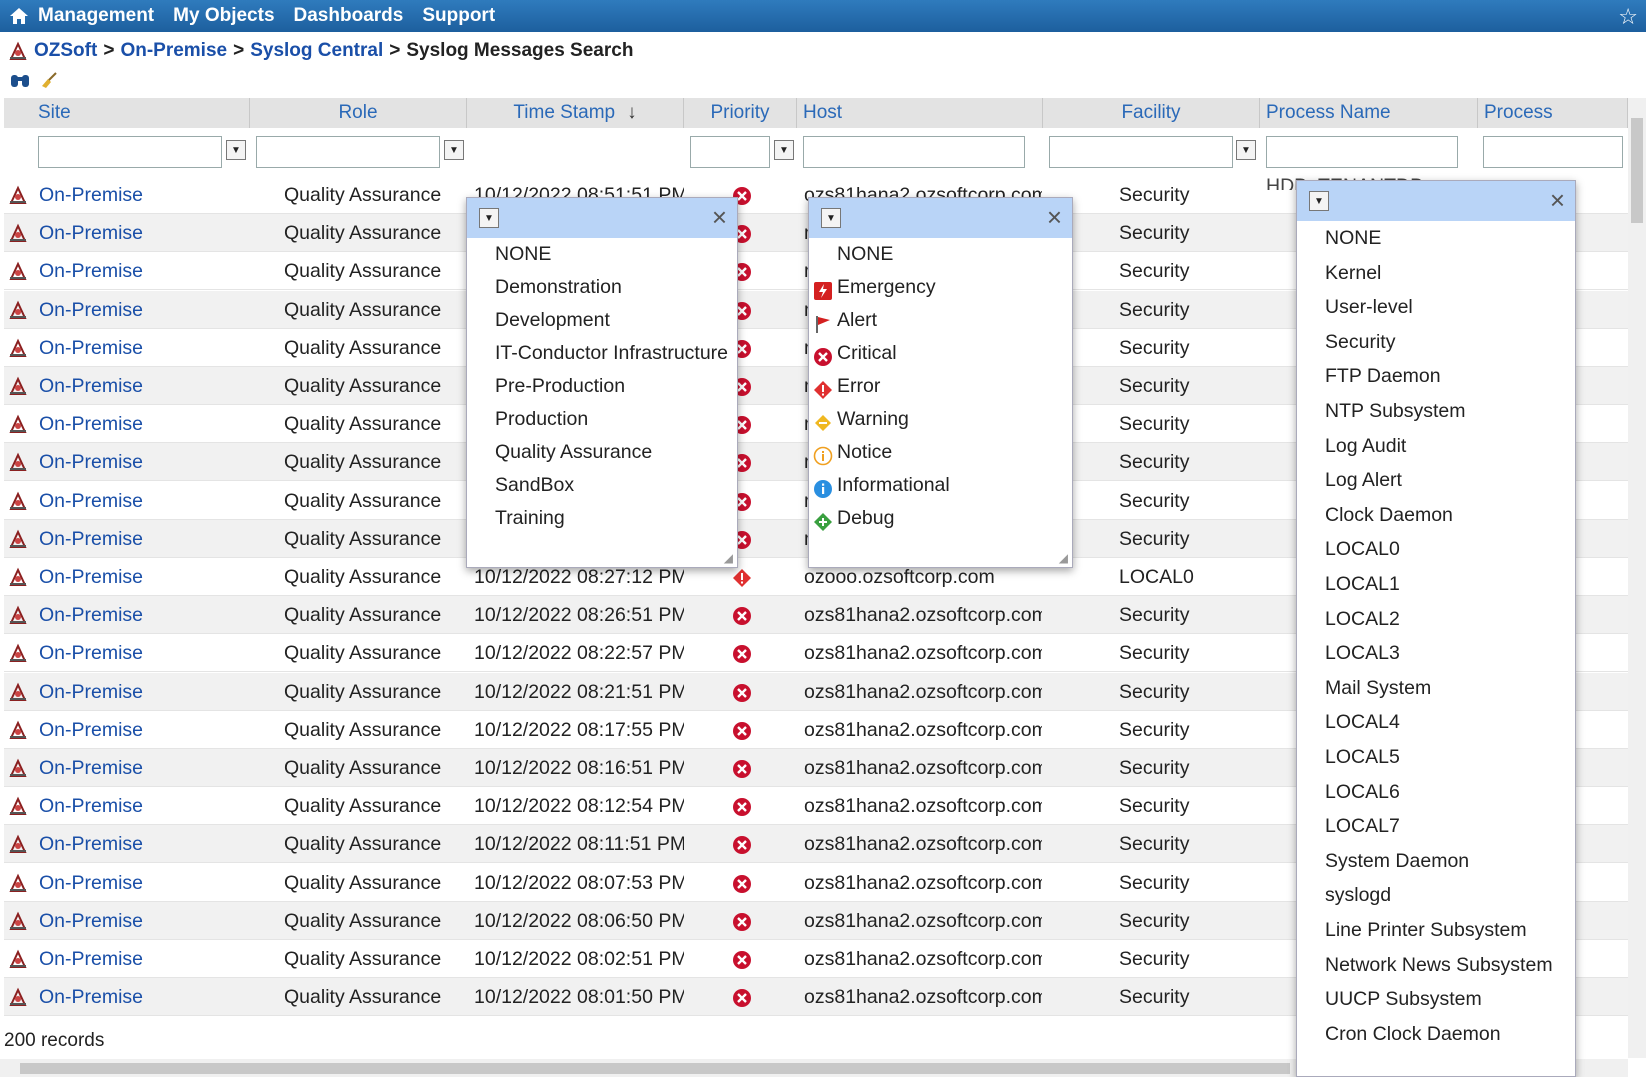  Describe the element at coordinates (940, 485) in the screenshot. I see `priority-option: Informational` at that location.